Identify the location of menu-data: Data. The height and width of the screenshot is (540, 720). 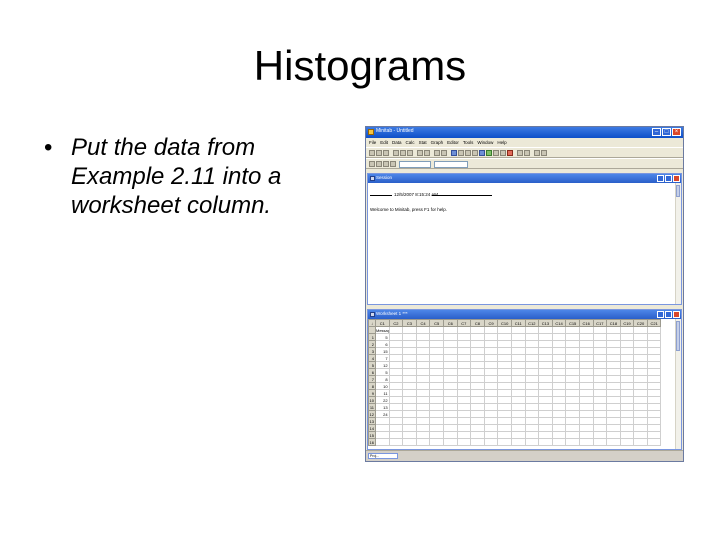
(397, 142).